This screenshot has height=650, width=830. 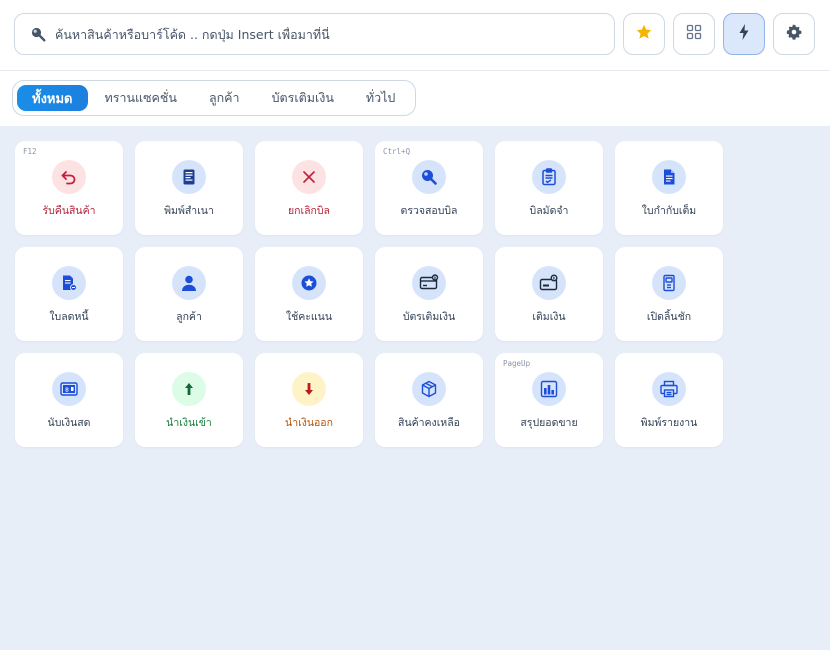 I want to click on tile-redeem-points: ใช้คะแนน, so click(x=309, y=294).